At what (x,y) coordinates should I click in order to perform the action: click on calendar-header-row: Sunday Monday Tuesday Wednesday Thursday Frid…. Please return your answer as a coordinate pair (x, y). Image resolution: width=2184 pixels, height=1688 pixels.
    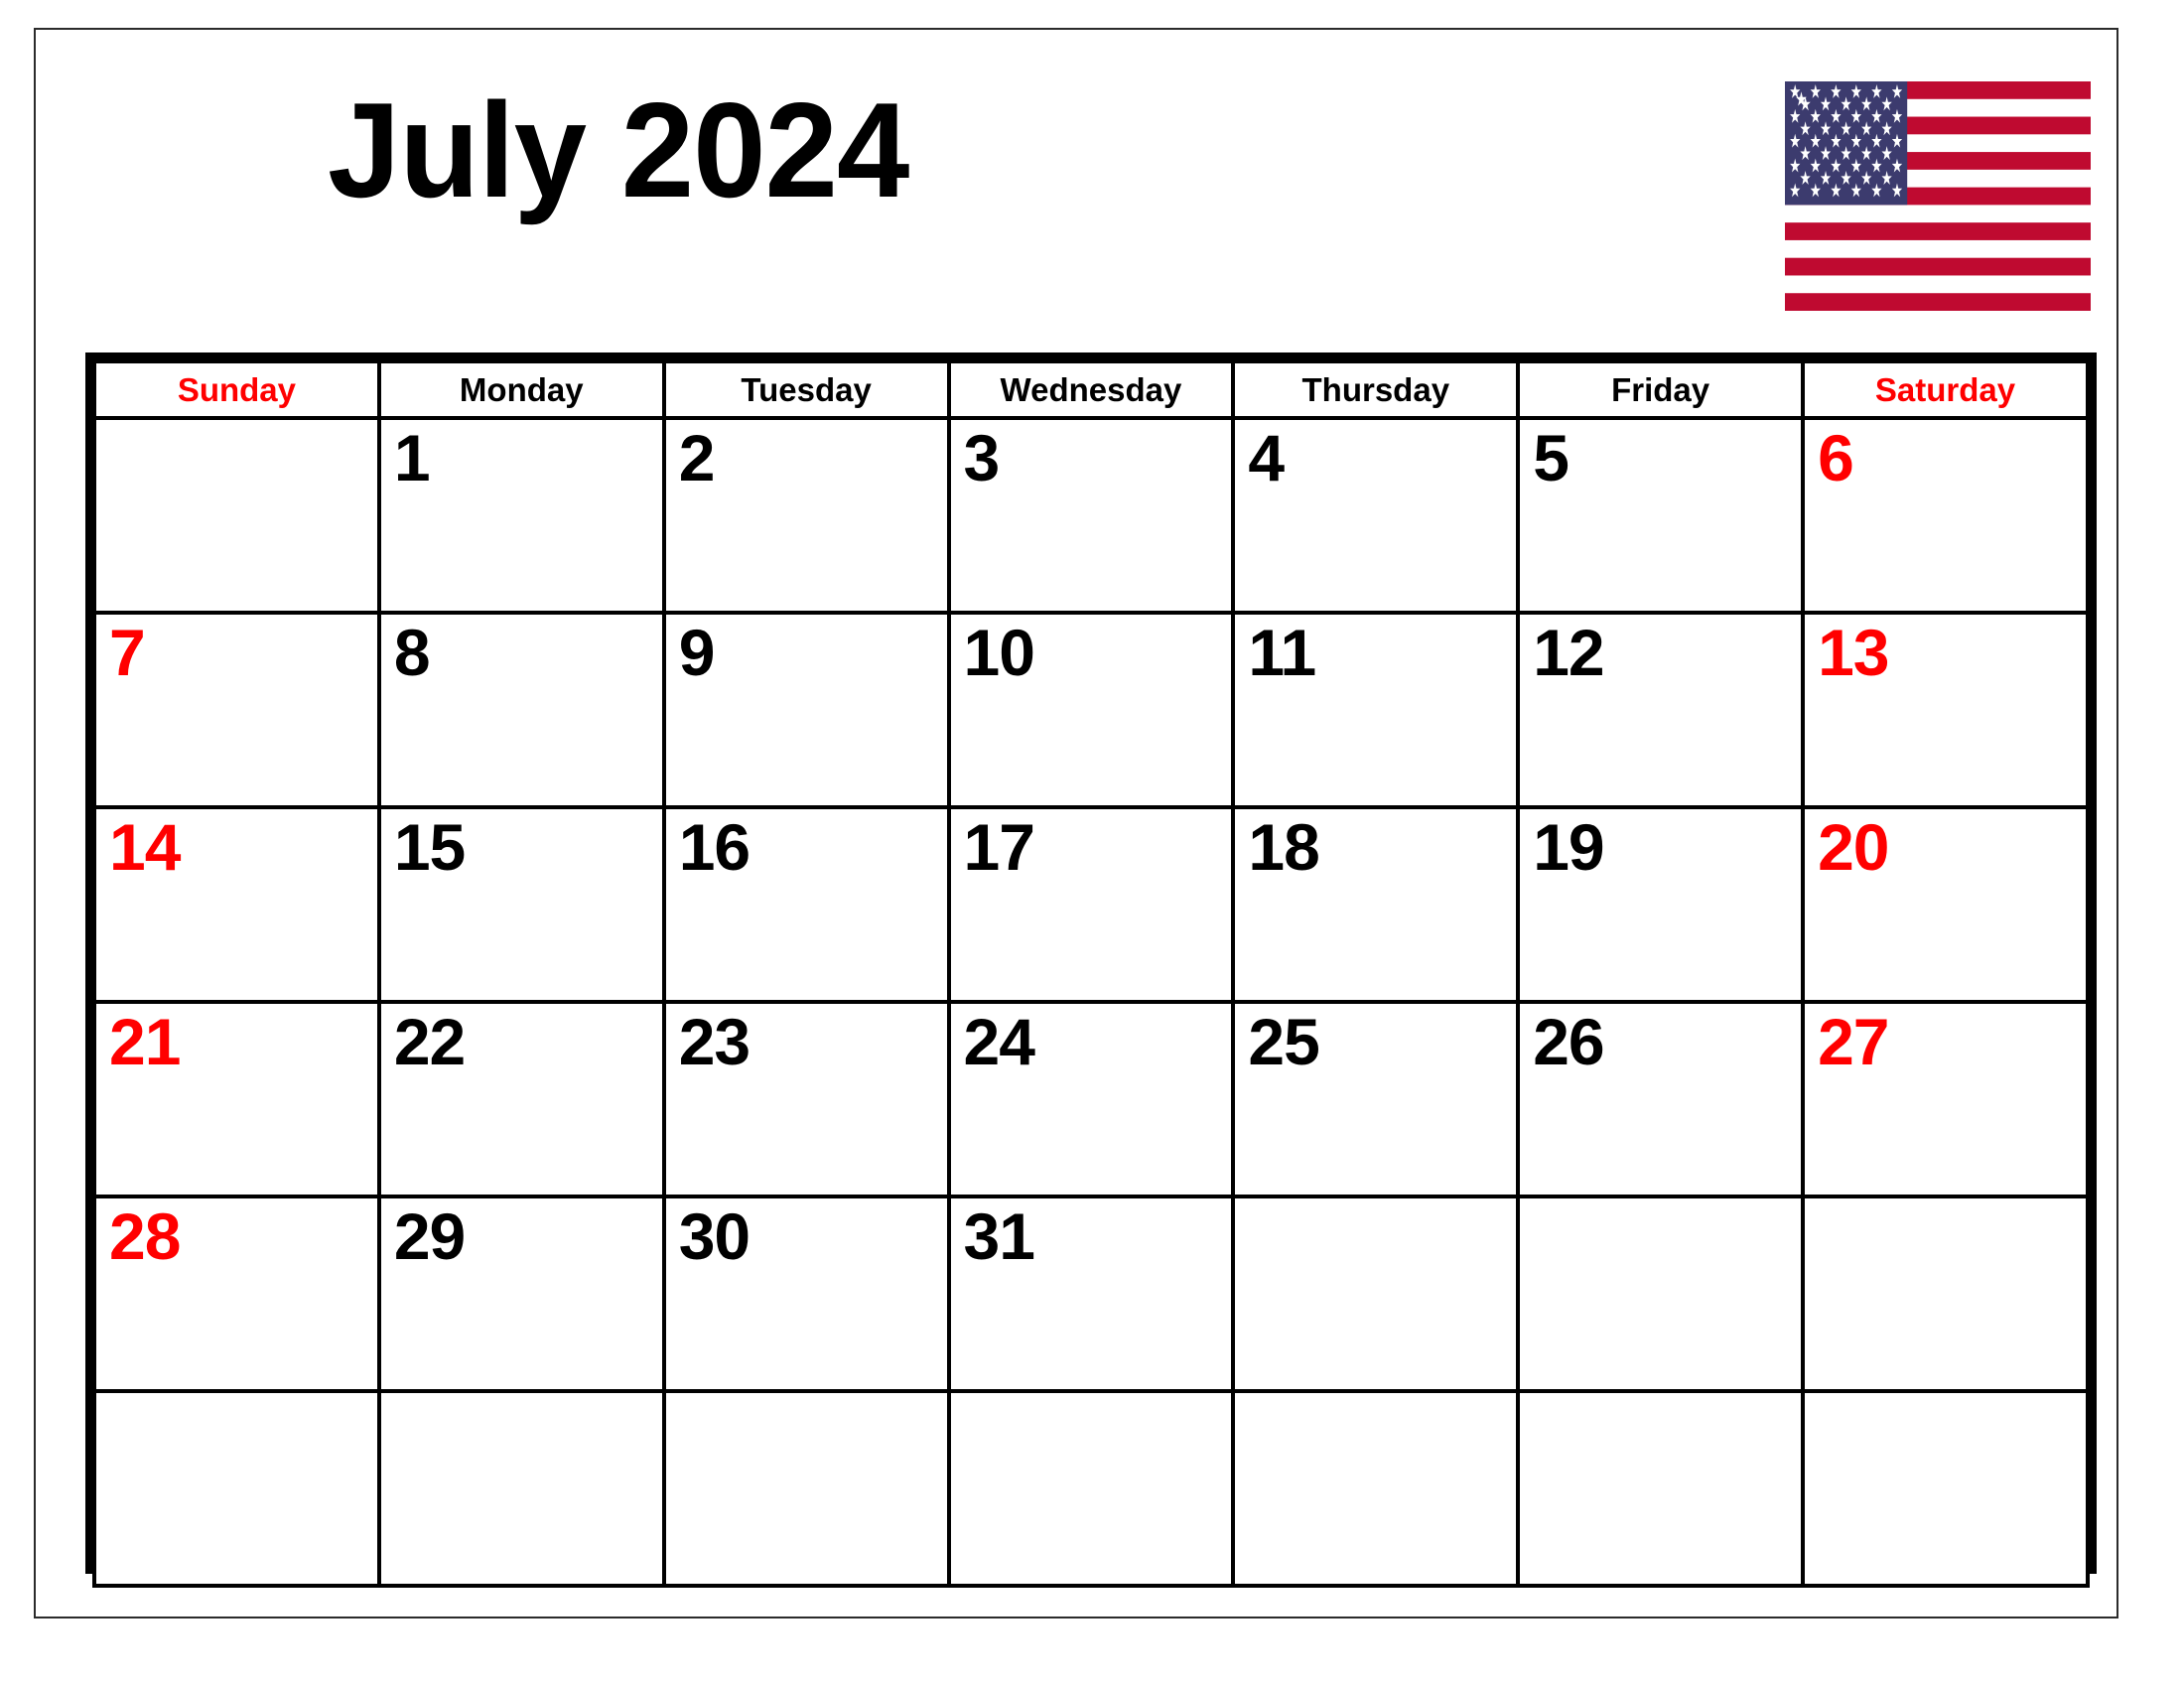
    Looking at the image, I should click on (1091, 389).